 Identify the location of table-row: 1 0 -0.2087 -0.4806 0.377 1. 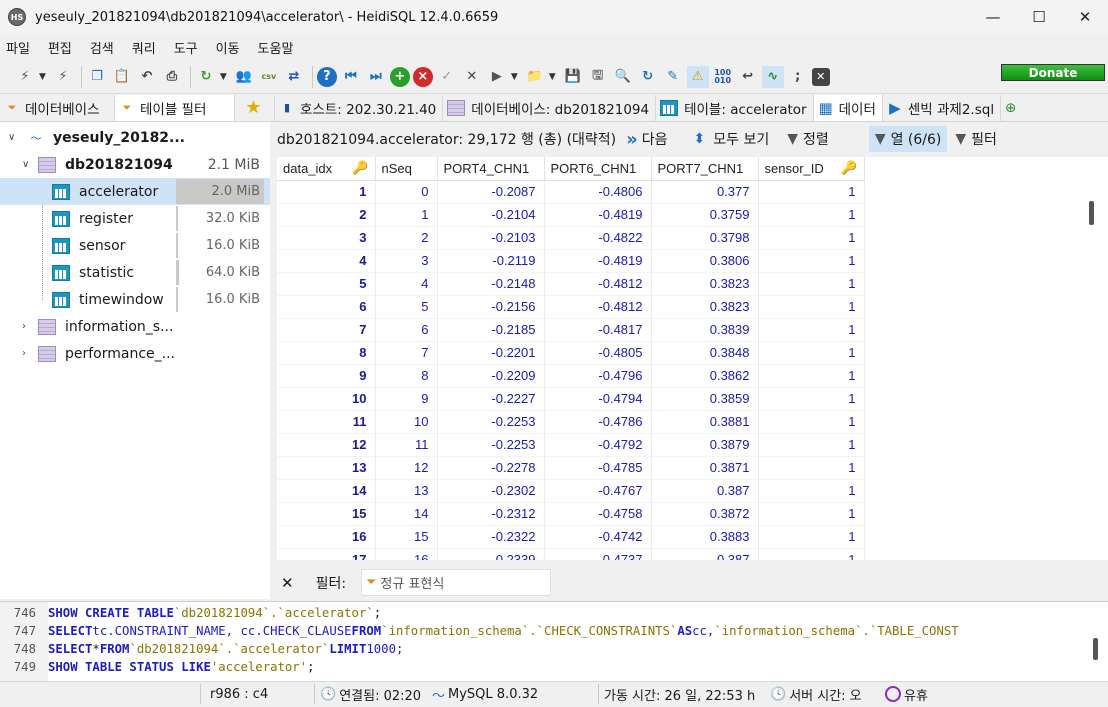
(571, 192).